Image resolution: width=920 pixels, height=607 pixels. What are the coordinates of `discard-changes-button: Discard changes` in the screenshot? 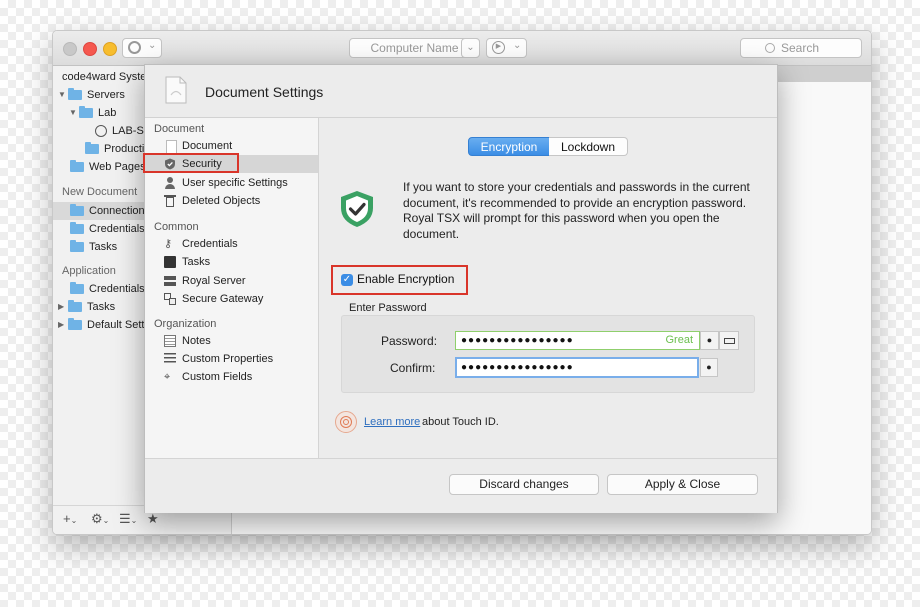 It's located at (524, 484).